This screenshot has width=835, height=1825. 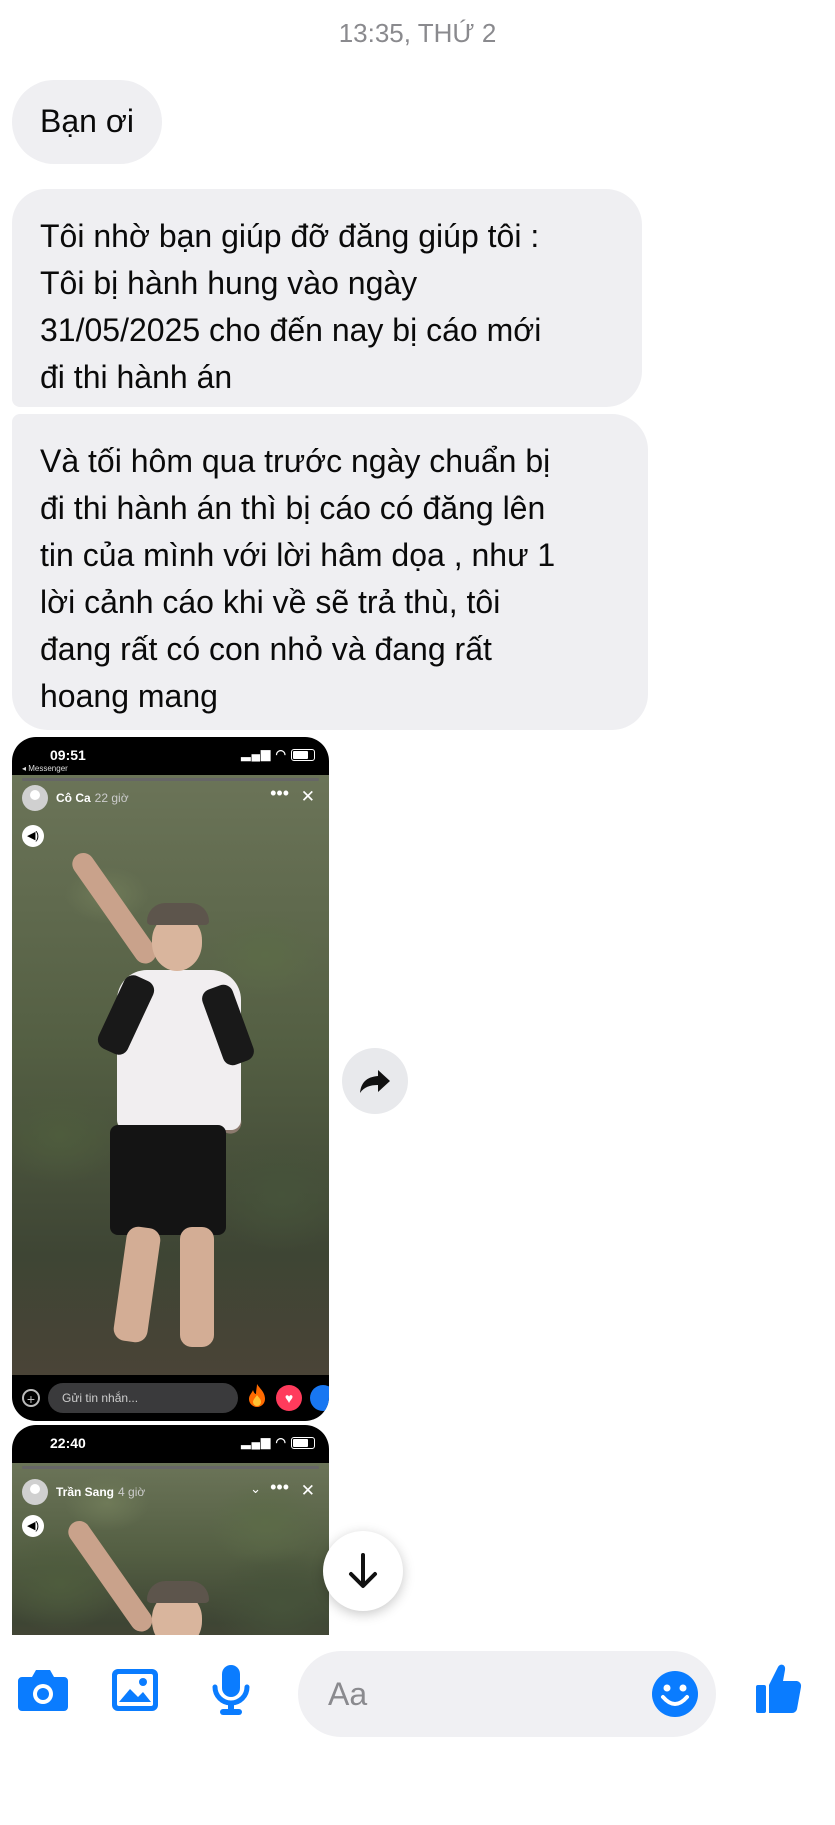 I want to click on story-time: 4 giờ, so click(x=132, y=1492).